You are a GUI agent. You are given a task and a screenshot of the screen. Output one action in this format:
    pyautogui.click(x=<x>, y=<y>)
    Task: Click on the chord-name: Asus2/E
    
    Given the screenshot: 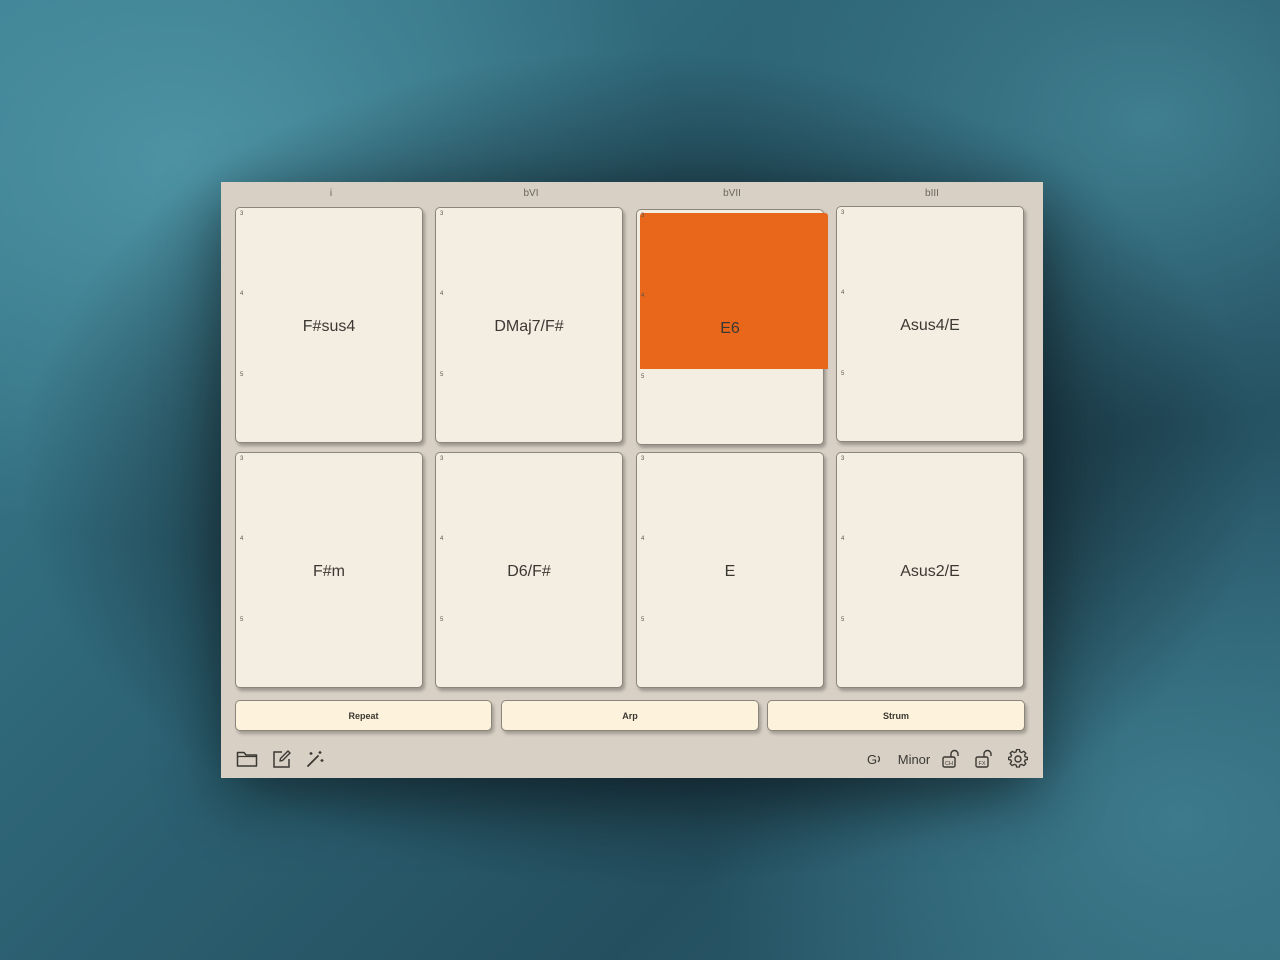 What is the action you would take?
    pyautogui.click(x=930, y=571)
    